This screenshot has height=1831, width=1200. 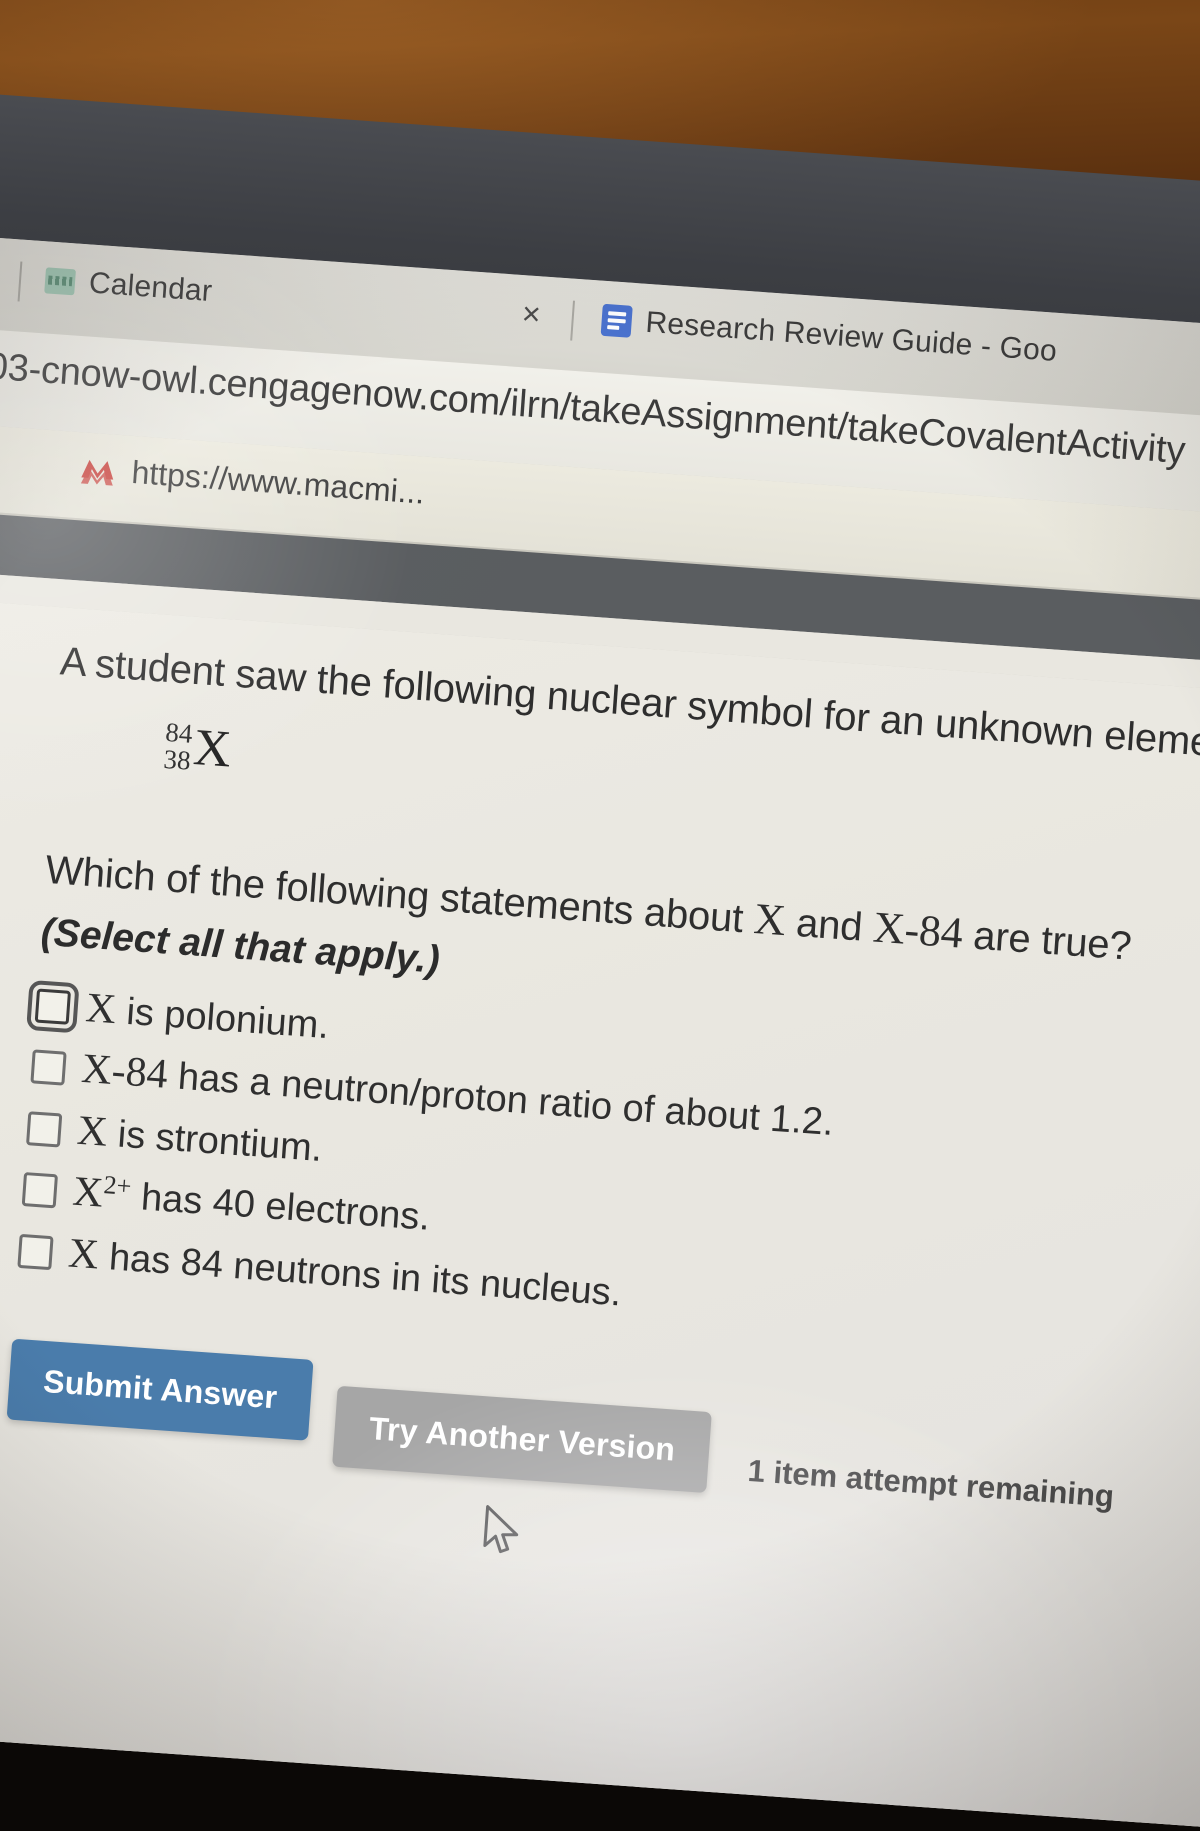 What do you see at coordinates (918, 930) in the screenshot?
I see `prompt-symbol-2: X-84` at bounding box center [918, 930].